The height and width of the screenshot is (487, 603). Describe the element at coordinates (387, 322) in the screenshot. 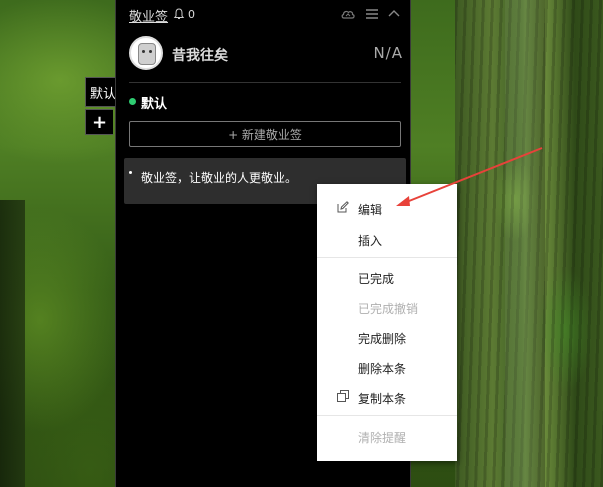

I see `context-menu: 编辑 插入 已完成 已完成撤销 完成删除 删除本条 复制本条 清除提醒` at that location.